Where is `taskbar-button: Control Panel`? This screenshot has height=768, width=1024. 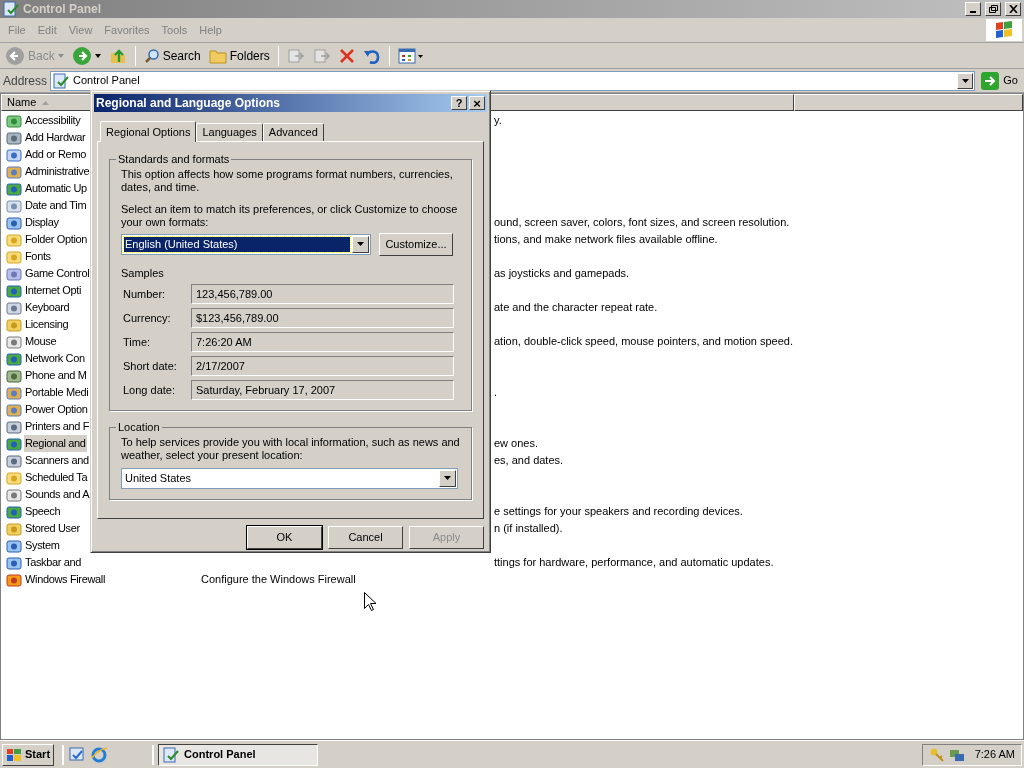
taskbar-button: Control Panel is located at coordinates (238, 754).